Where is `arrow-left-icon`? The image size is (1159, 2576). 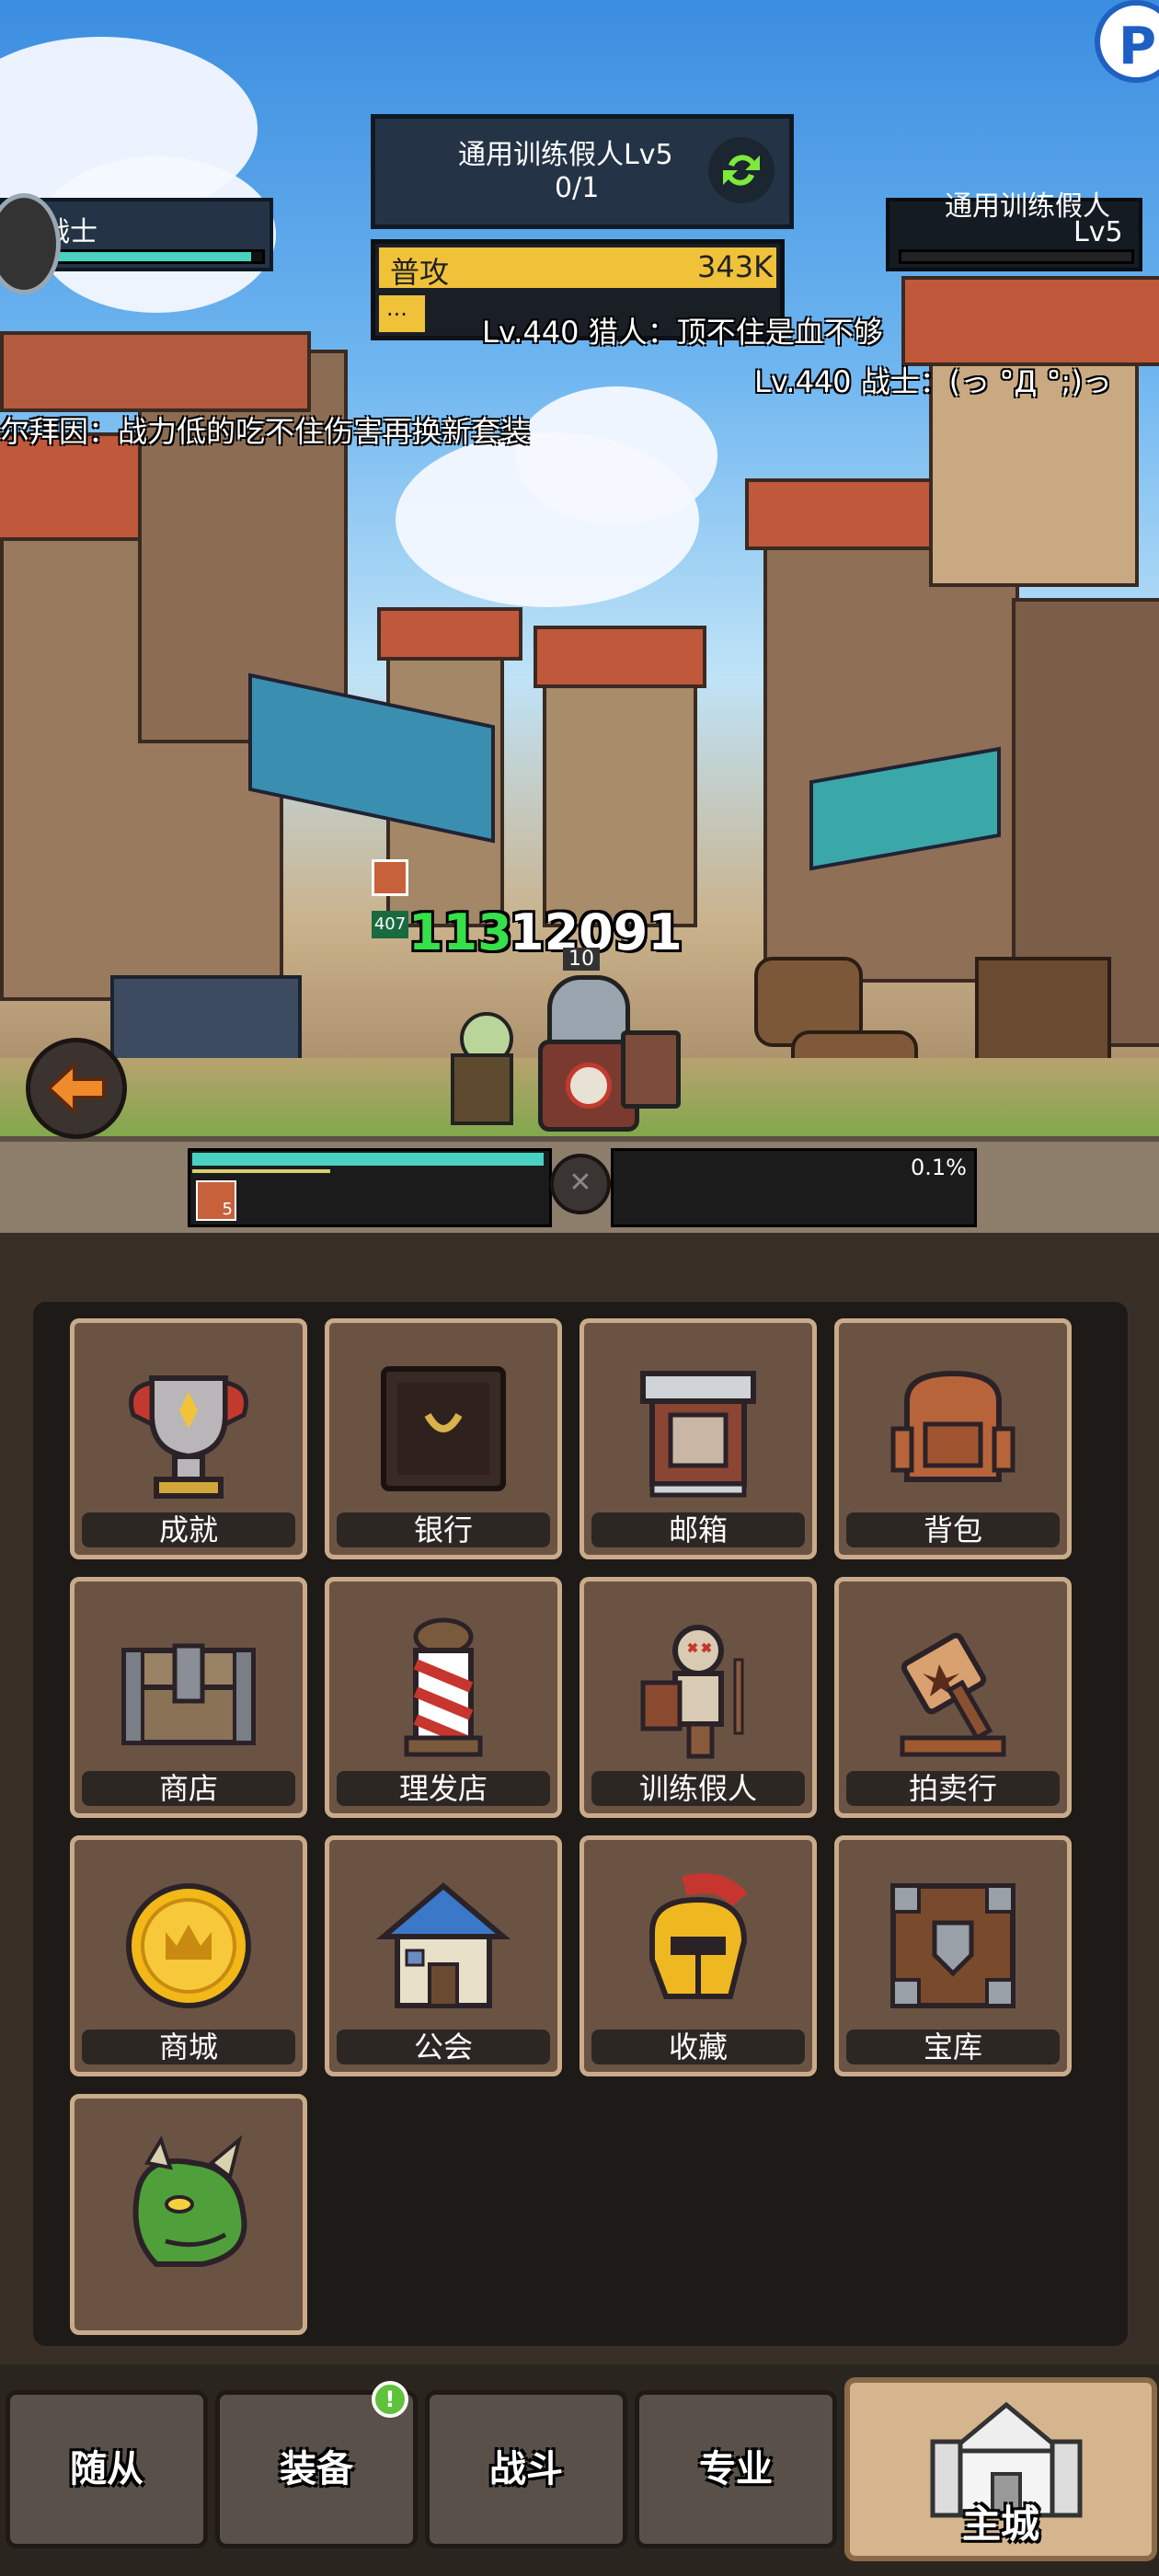
arrow-left-icon is located at coordinates (76, 1088).